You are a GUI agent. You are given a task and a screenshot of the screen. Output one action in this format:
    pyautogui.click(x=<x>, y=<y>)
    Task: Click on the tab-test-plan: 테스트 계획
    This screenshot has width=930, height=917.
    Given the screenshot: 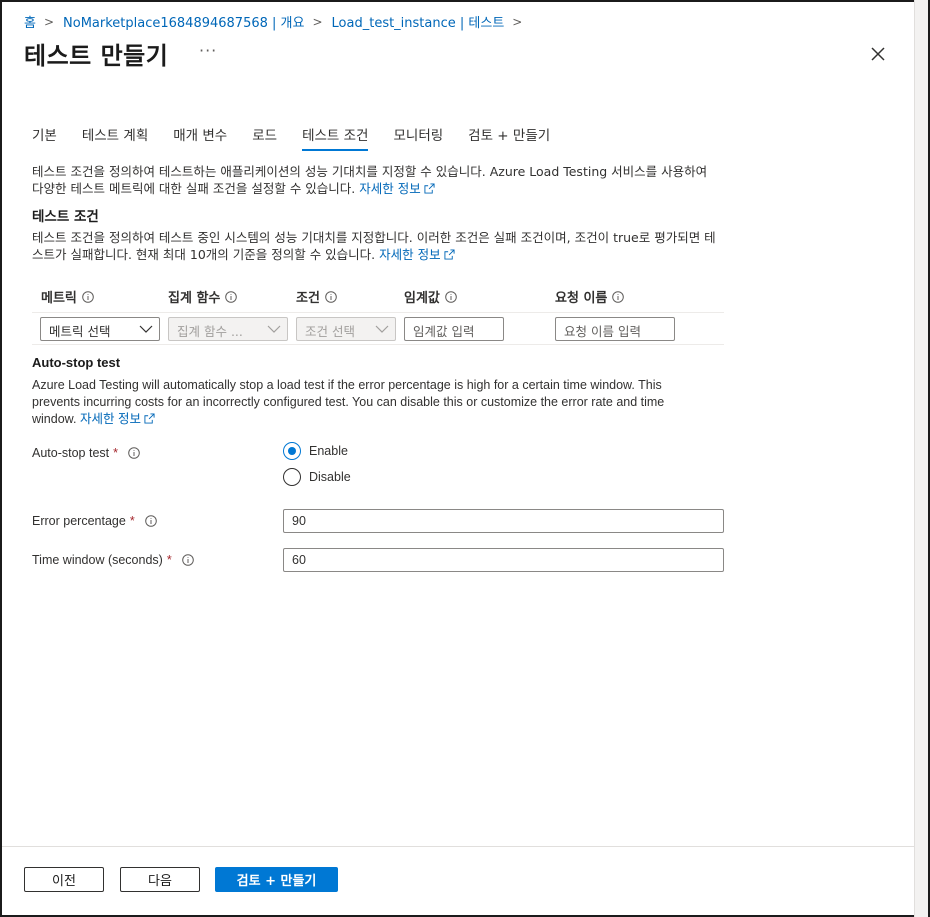 What is the action you would take?
    pyautogui.click(x=115, y=138)
    